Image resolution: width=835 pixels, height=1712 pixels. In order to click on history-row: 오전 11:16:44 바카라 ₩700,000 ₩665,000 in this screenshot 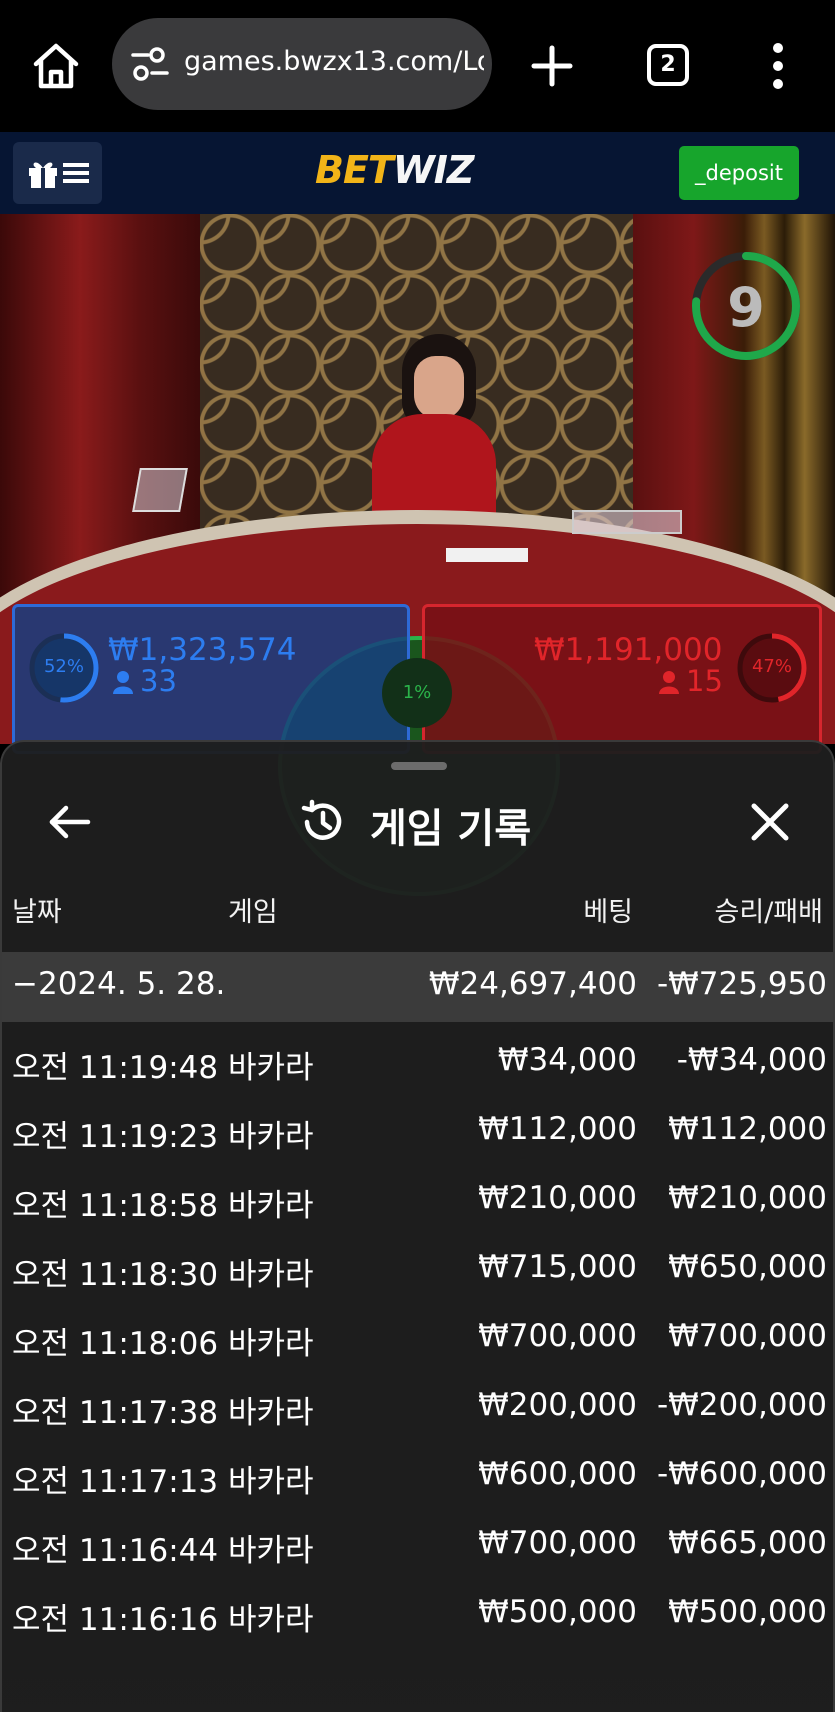, I will do `click(417, 1546)`.